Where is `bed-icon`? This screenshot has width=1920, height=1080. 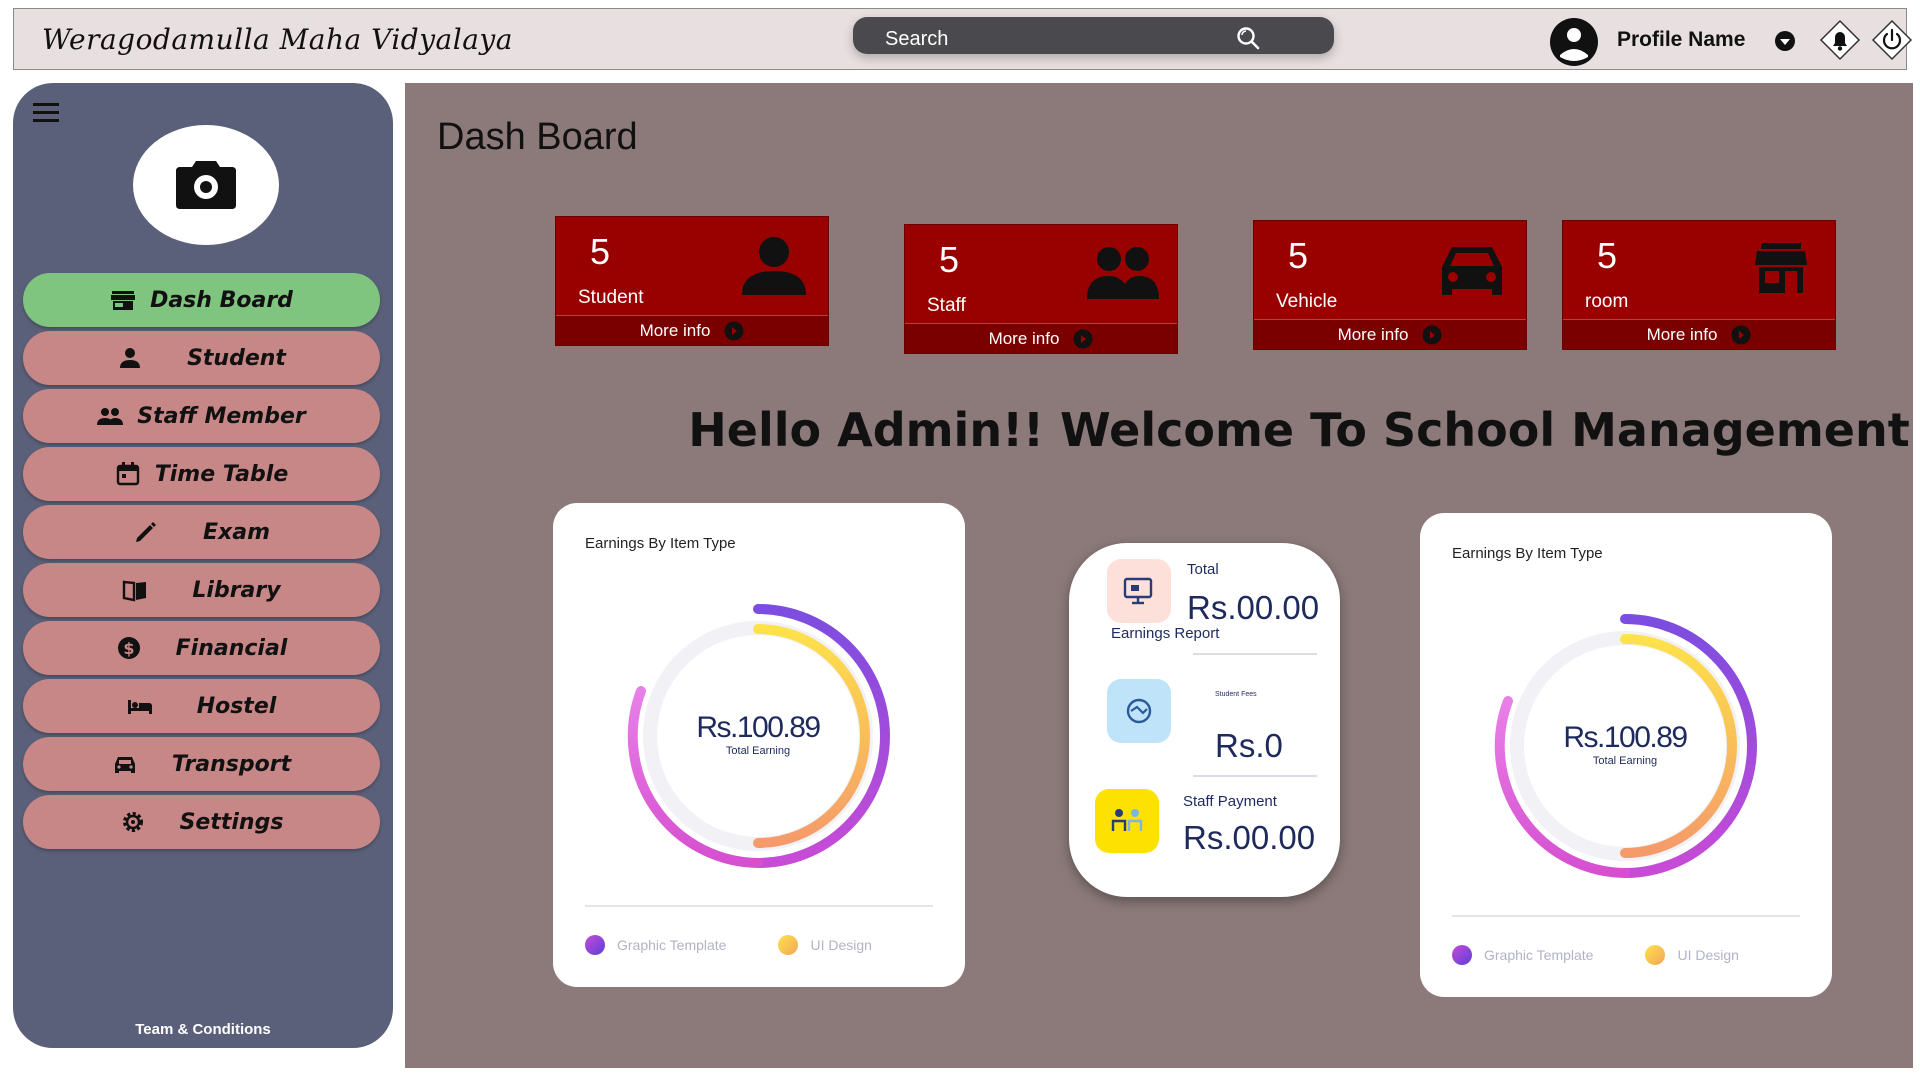
bed-icon is located at coordinates (139, 707).